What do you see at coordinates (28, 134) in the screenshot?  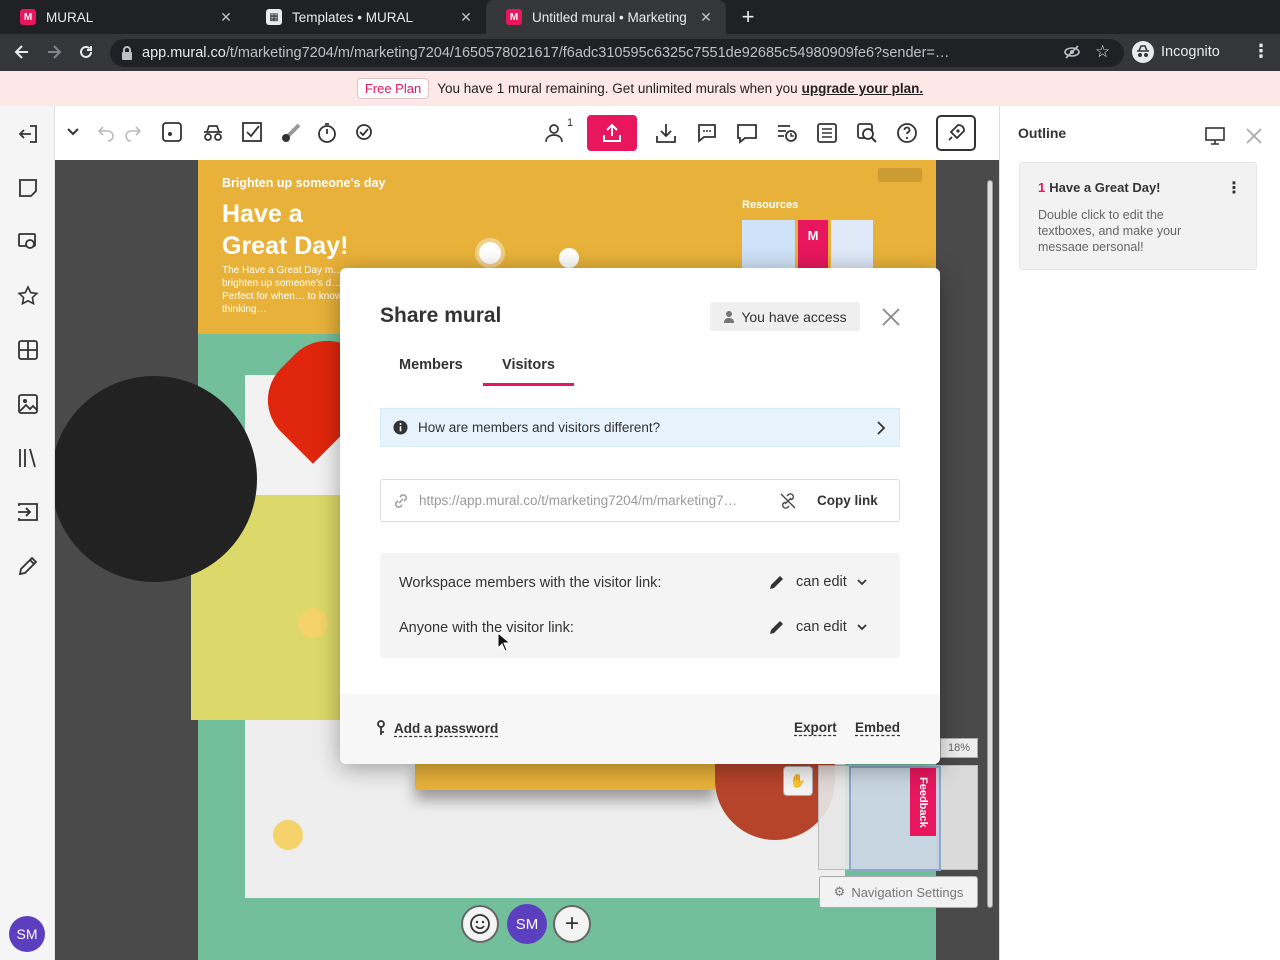 I see `exit-mural-icon` at bounding box center [28, 134].